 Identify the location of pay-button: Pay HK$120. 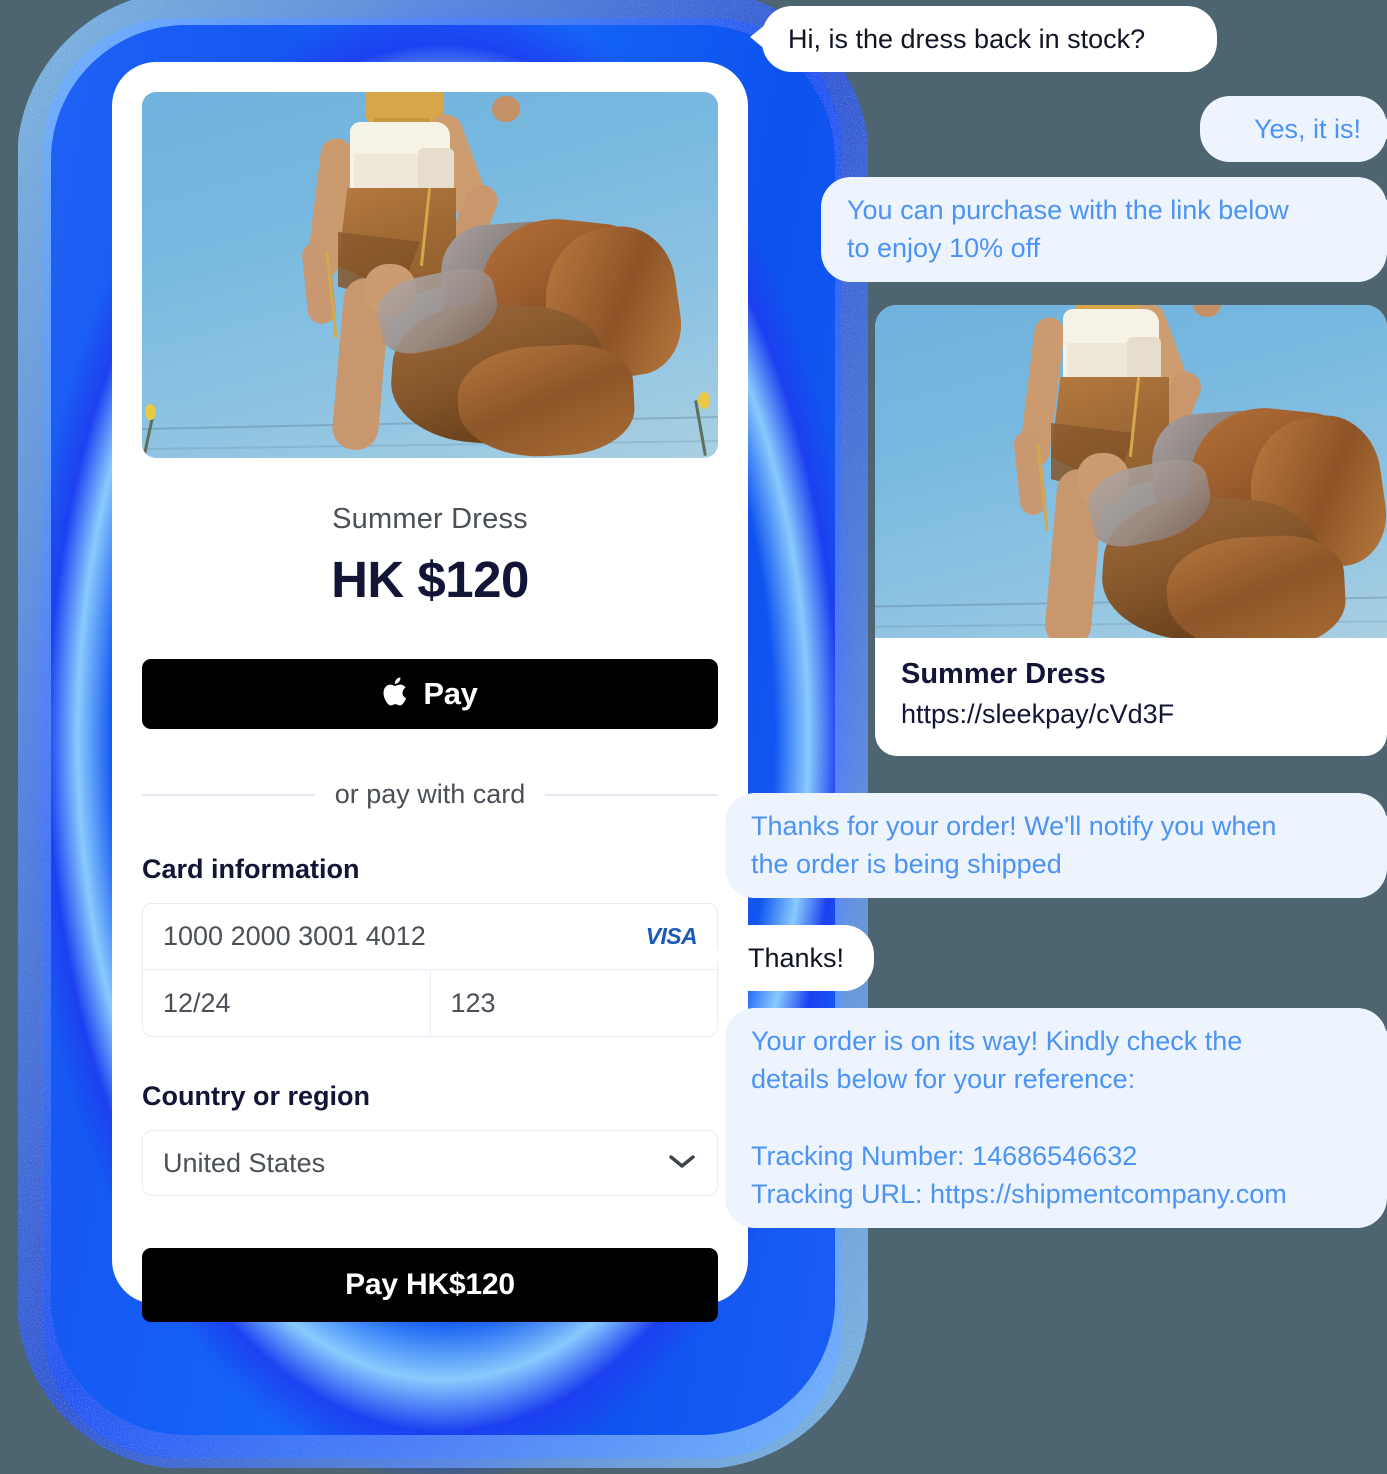
(430, 1285).